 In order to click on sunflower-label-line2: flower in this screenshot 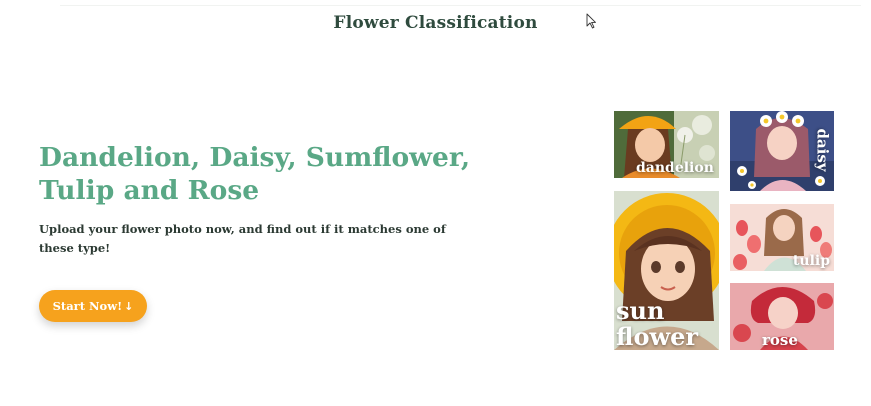, I will do `click(657, 336)`.